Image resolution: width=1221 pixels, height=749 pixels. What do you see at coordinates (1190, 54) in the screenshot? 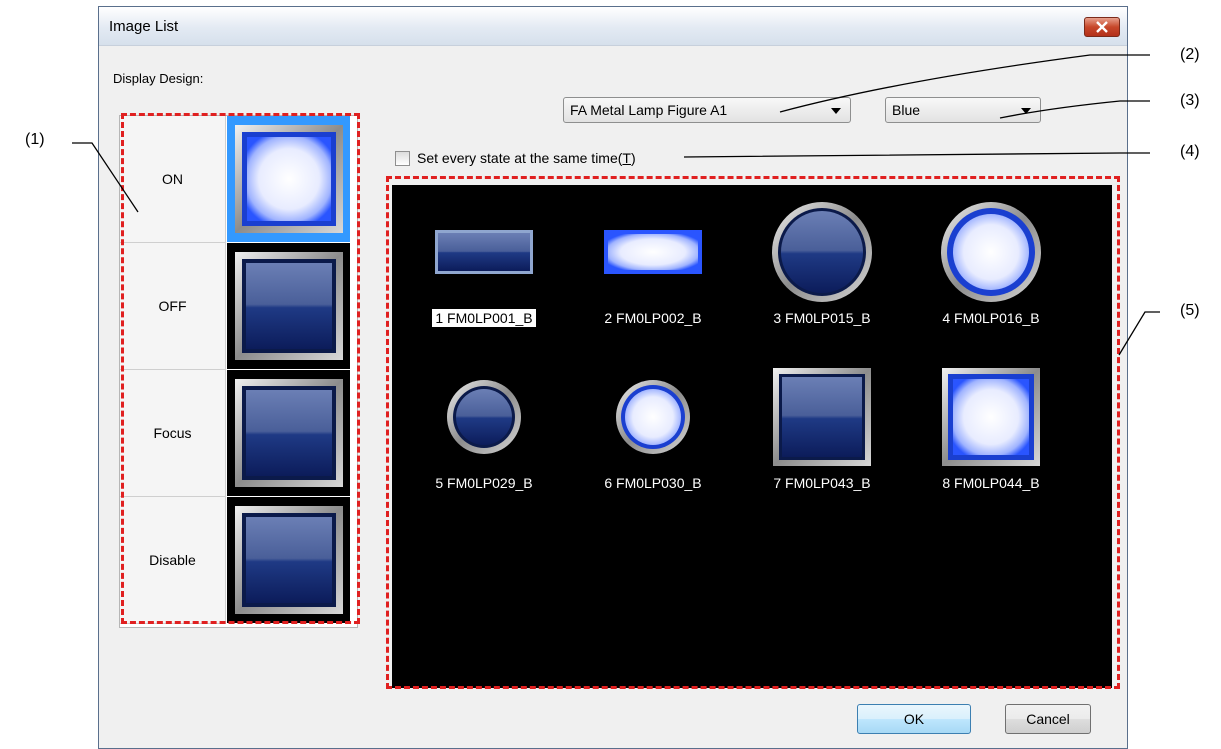
I see `callout-2: (2)` at bounding box center [1190, 54].